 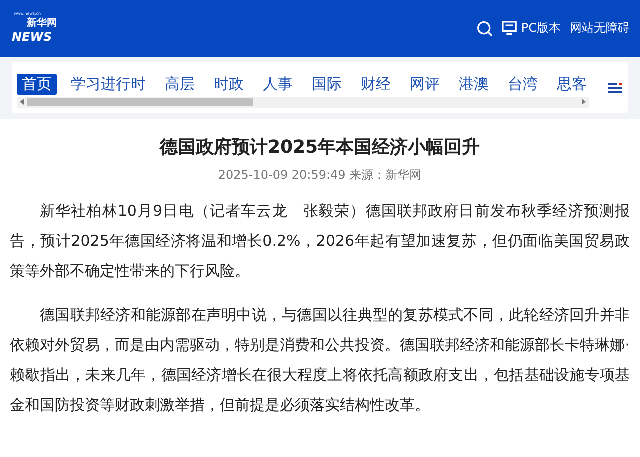 What do you see at coordinates (584, 102) in the screenshot?
I see `scroll-right-icon` at bounding box center [584, 102].